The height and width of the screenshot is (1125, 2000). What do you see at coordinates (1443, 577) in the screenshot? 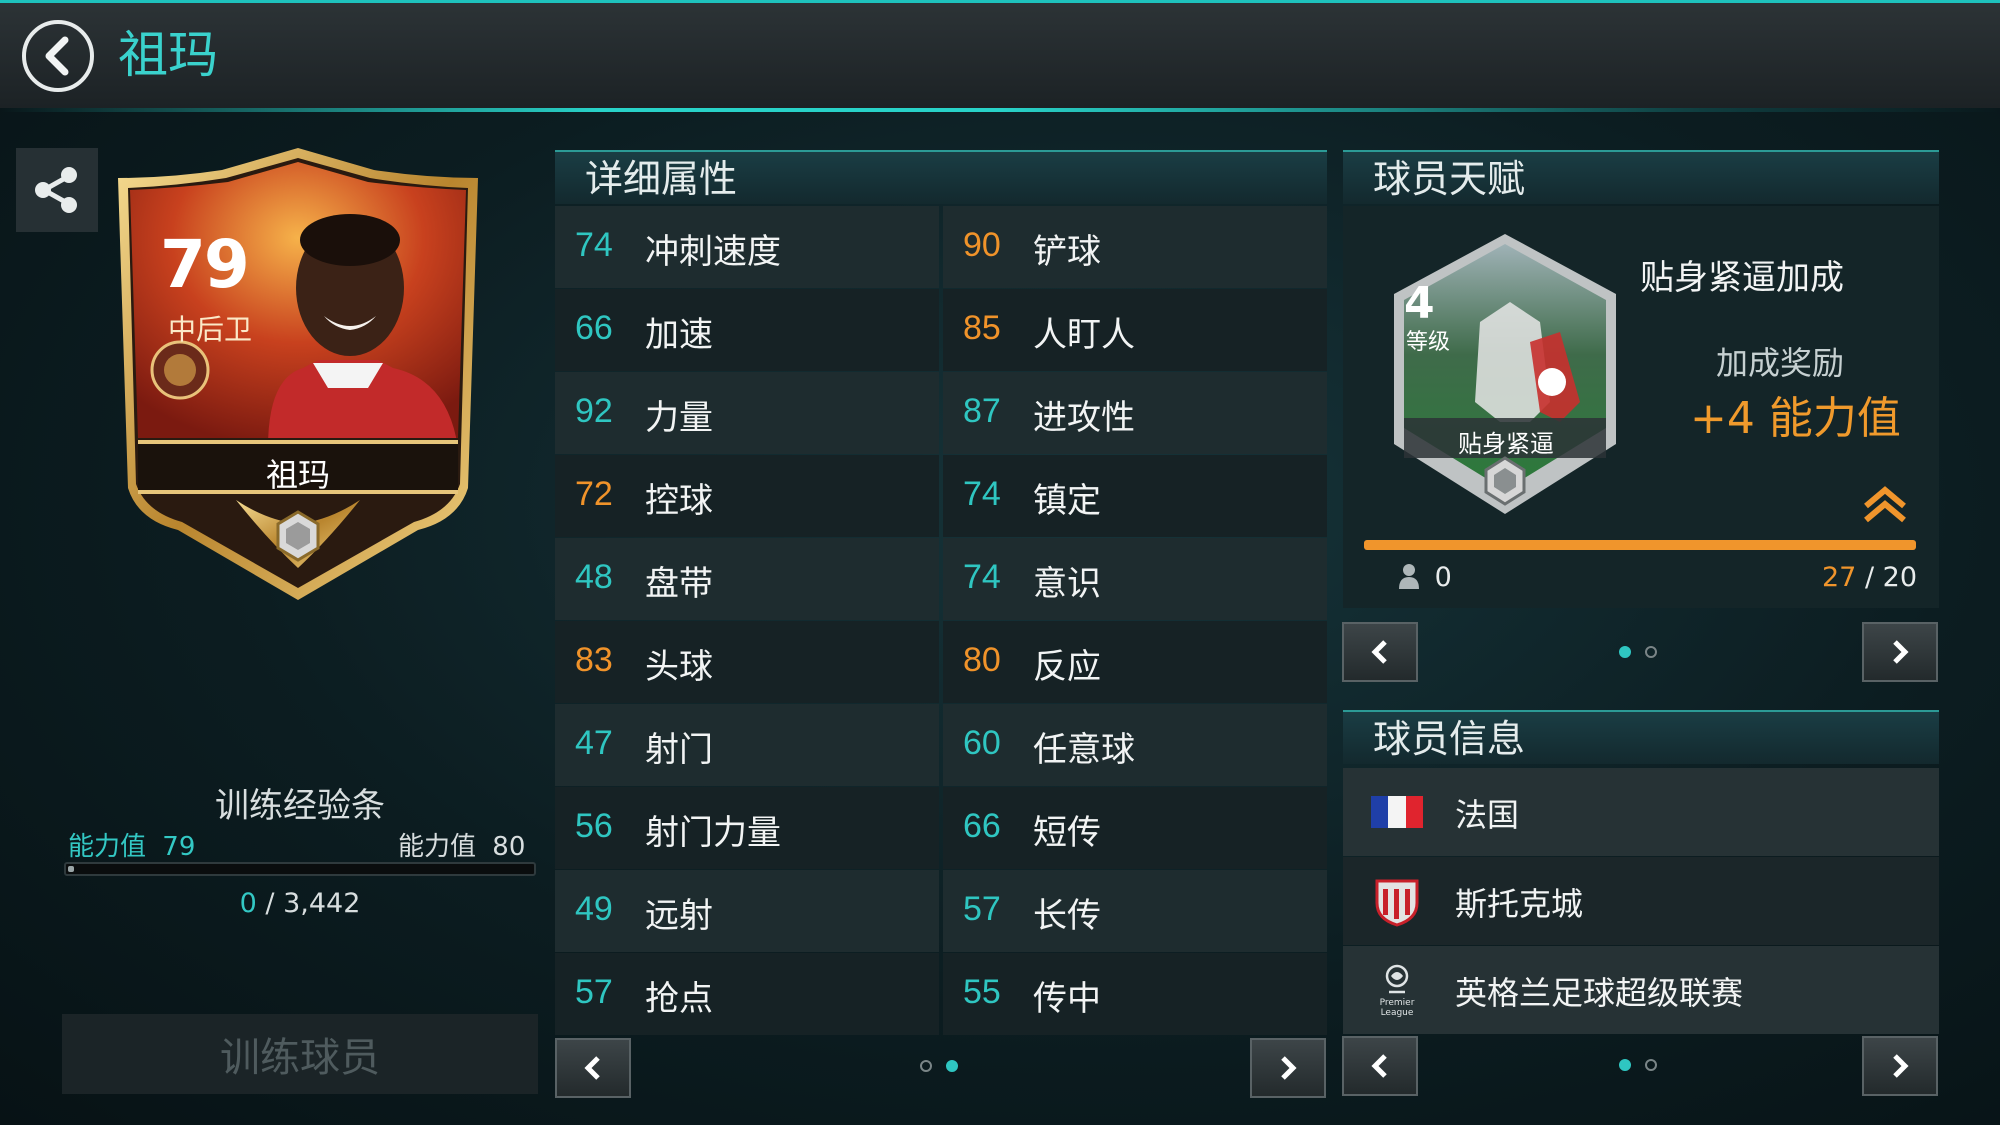
I see `talent-count-value: 0` at bounding box center [1443, 577].